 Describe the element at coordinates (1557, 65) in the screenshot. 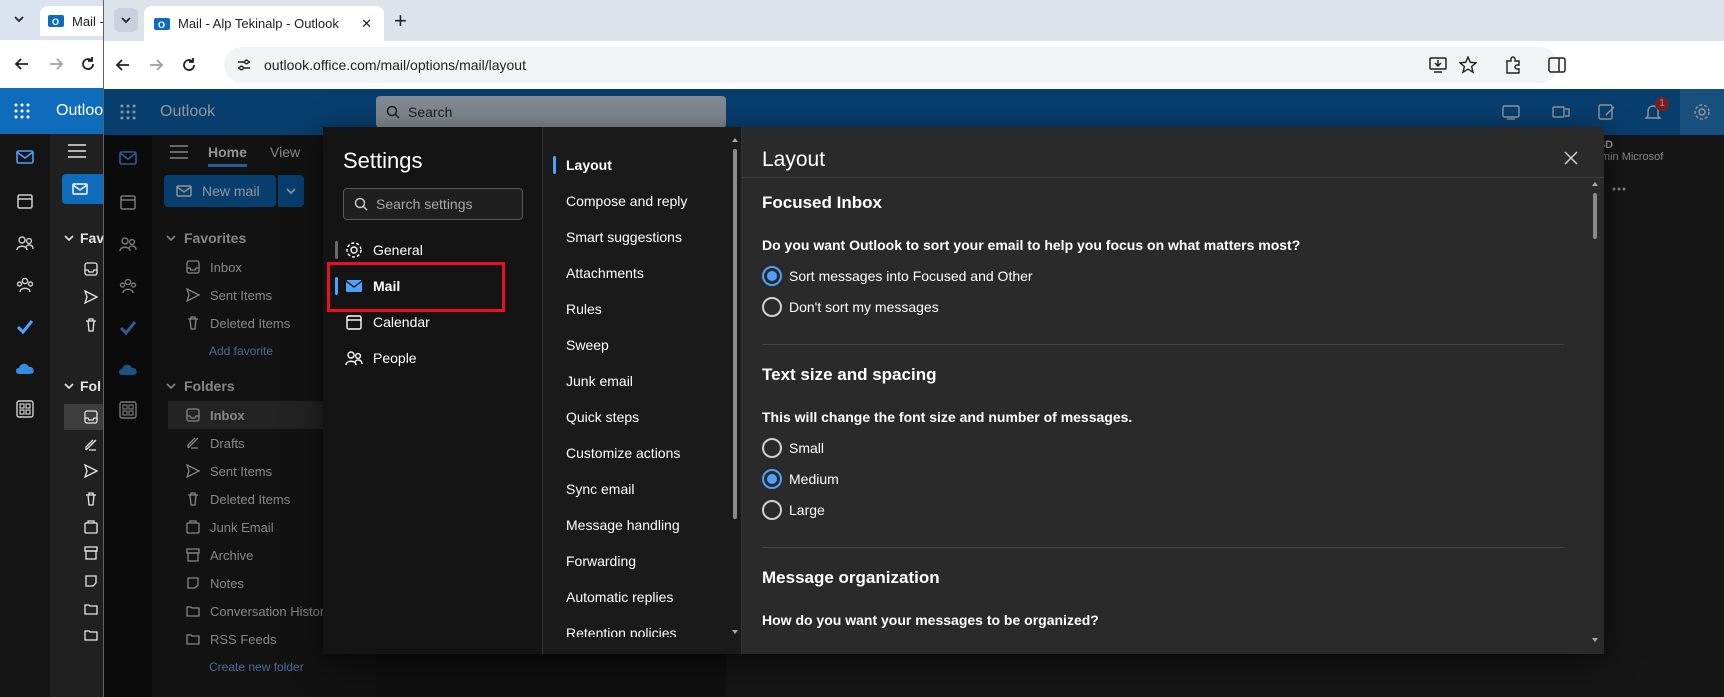

I see `side-panel-icon` at that location.